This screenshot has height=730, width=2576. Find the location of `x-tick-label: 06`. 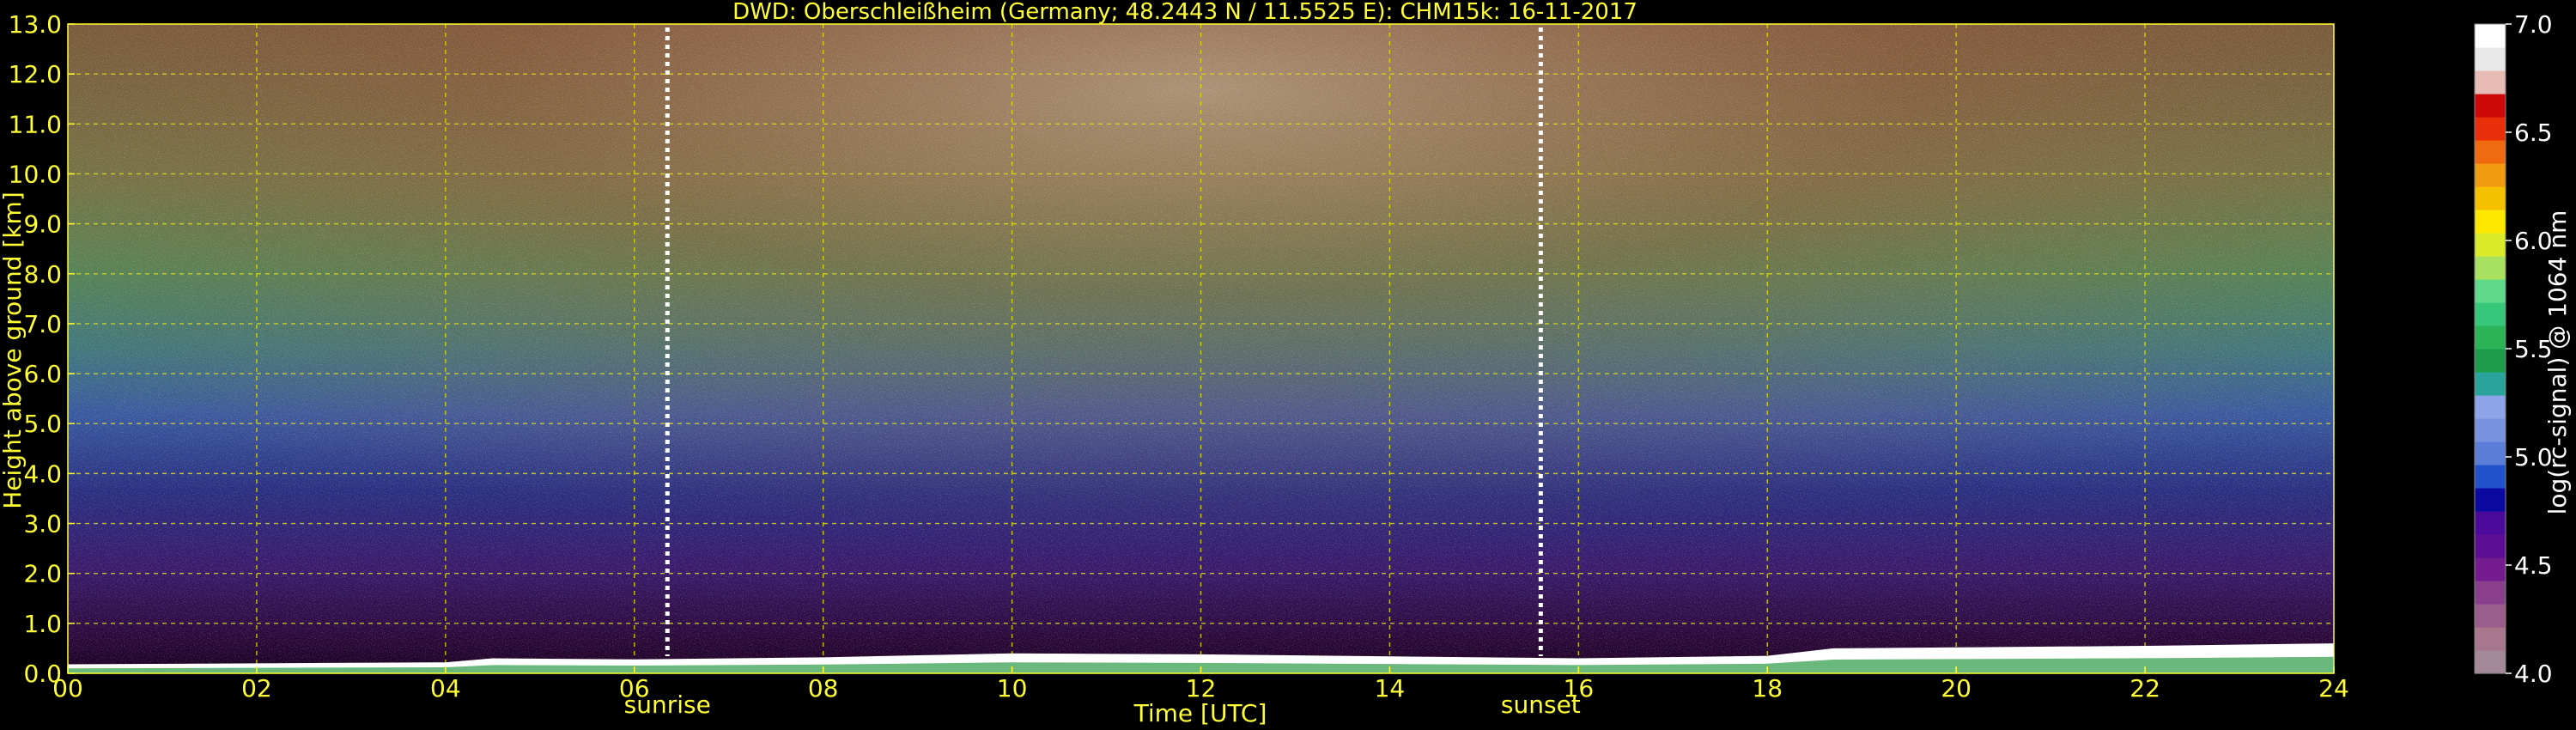

x-tick-label: 06 is located at coordinates (634, 688).